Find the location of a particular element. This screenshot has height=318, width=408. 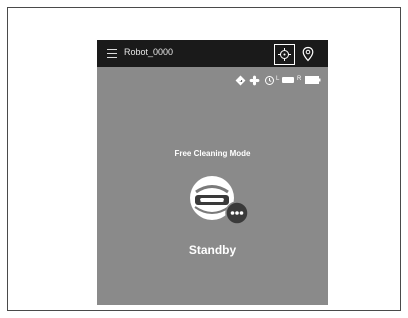

menu-icon is located at coordinates (112, 53).